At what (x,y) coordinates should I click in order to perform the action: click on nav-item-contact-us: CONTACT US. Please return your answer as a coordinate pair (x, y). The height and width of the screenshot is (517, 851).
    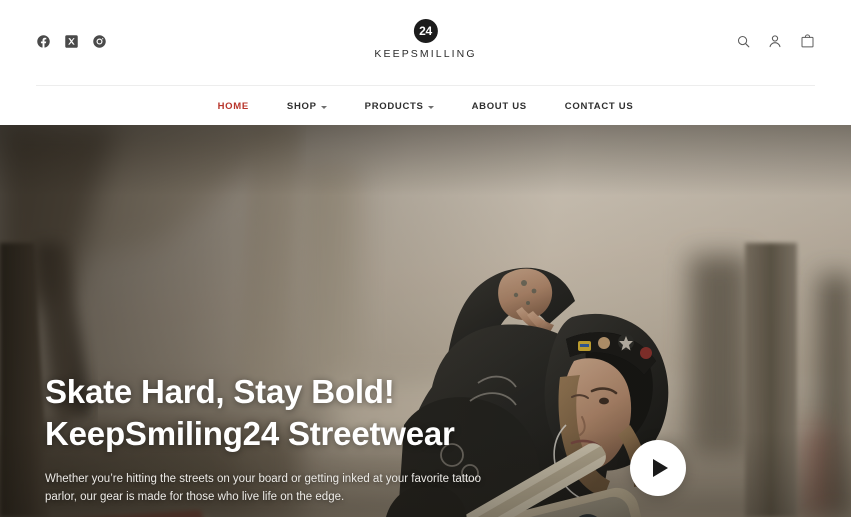
    Looking at the image, I should click on (599, 106).